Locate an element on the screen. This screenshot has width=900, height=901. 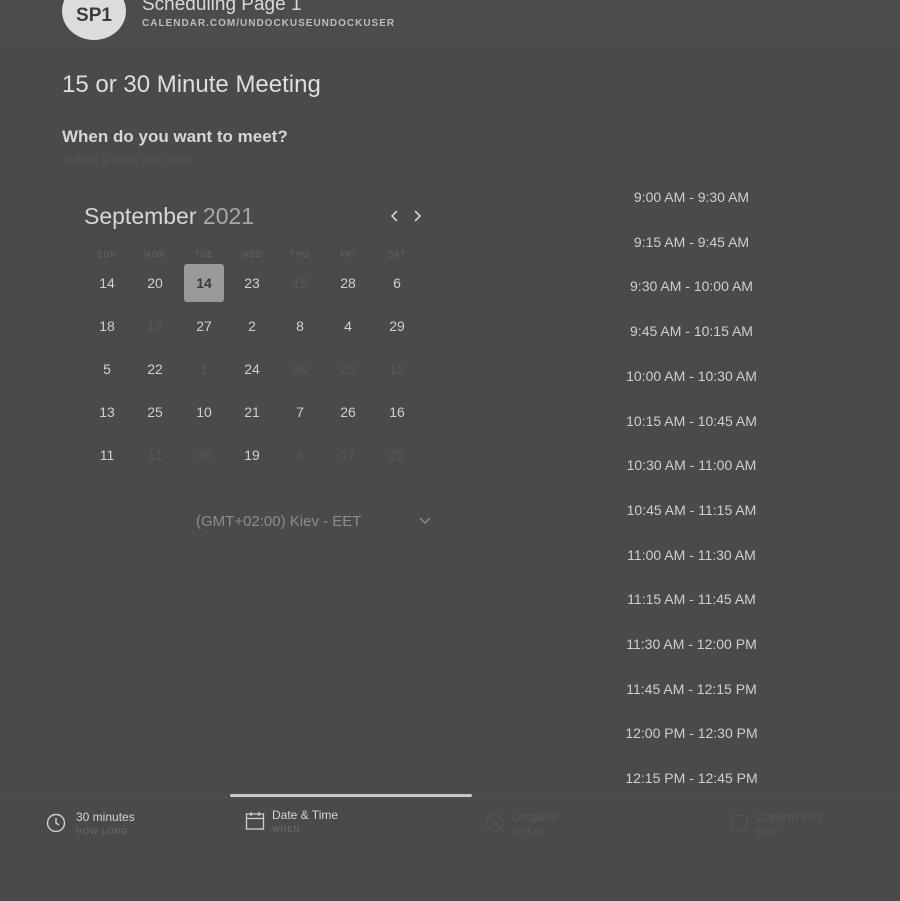
step-date-time-sublabel: WHEN is located at coordinates (286, 829).